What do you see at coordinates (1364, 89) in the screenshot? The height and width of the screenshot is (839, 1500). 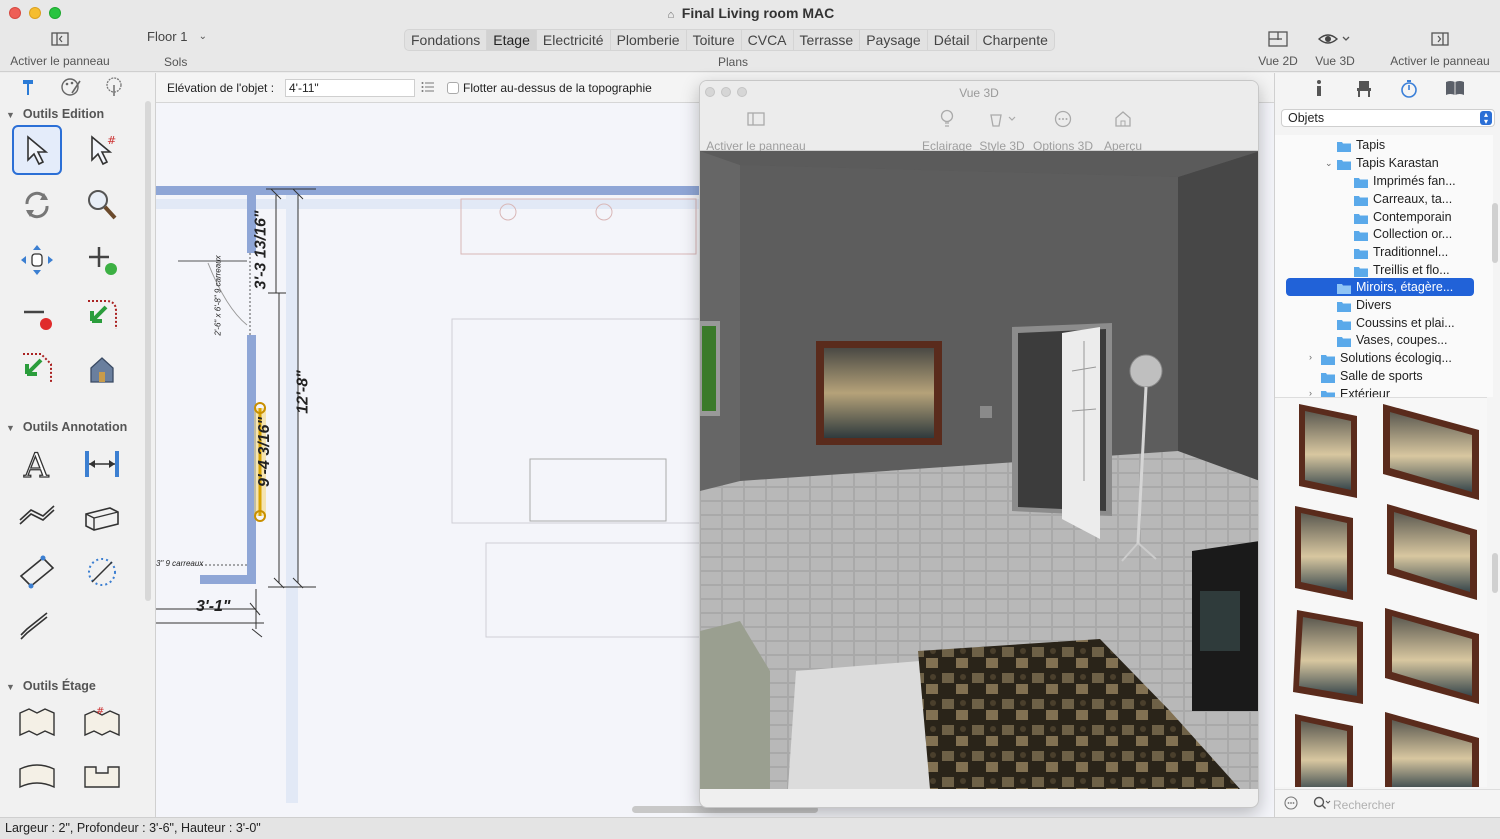 I see `chair-icon` at bounding box center [1364, 89].